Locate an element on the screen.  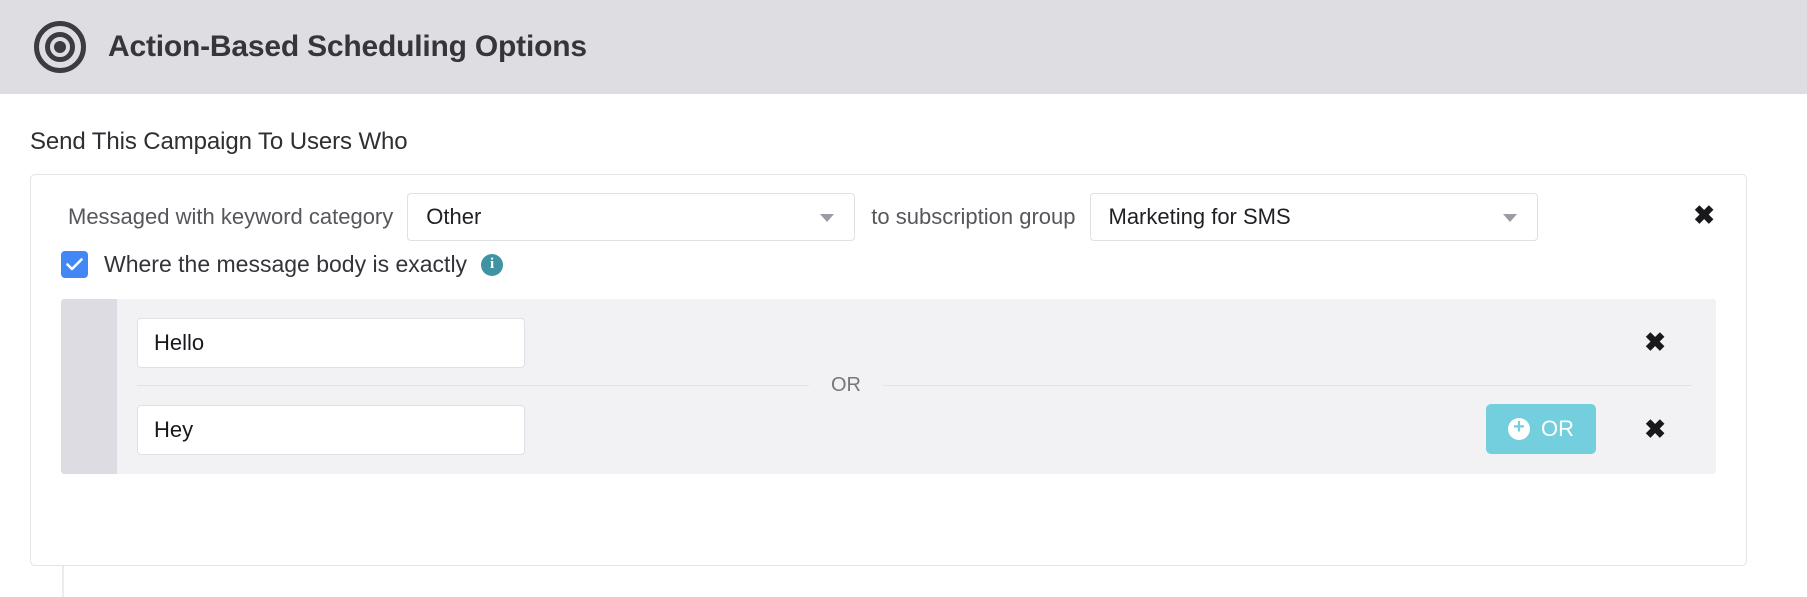
message-body-filter-row: Where the message body is exactly i is located at coordinates (282, 264).